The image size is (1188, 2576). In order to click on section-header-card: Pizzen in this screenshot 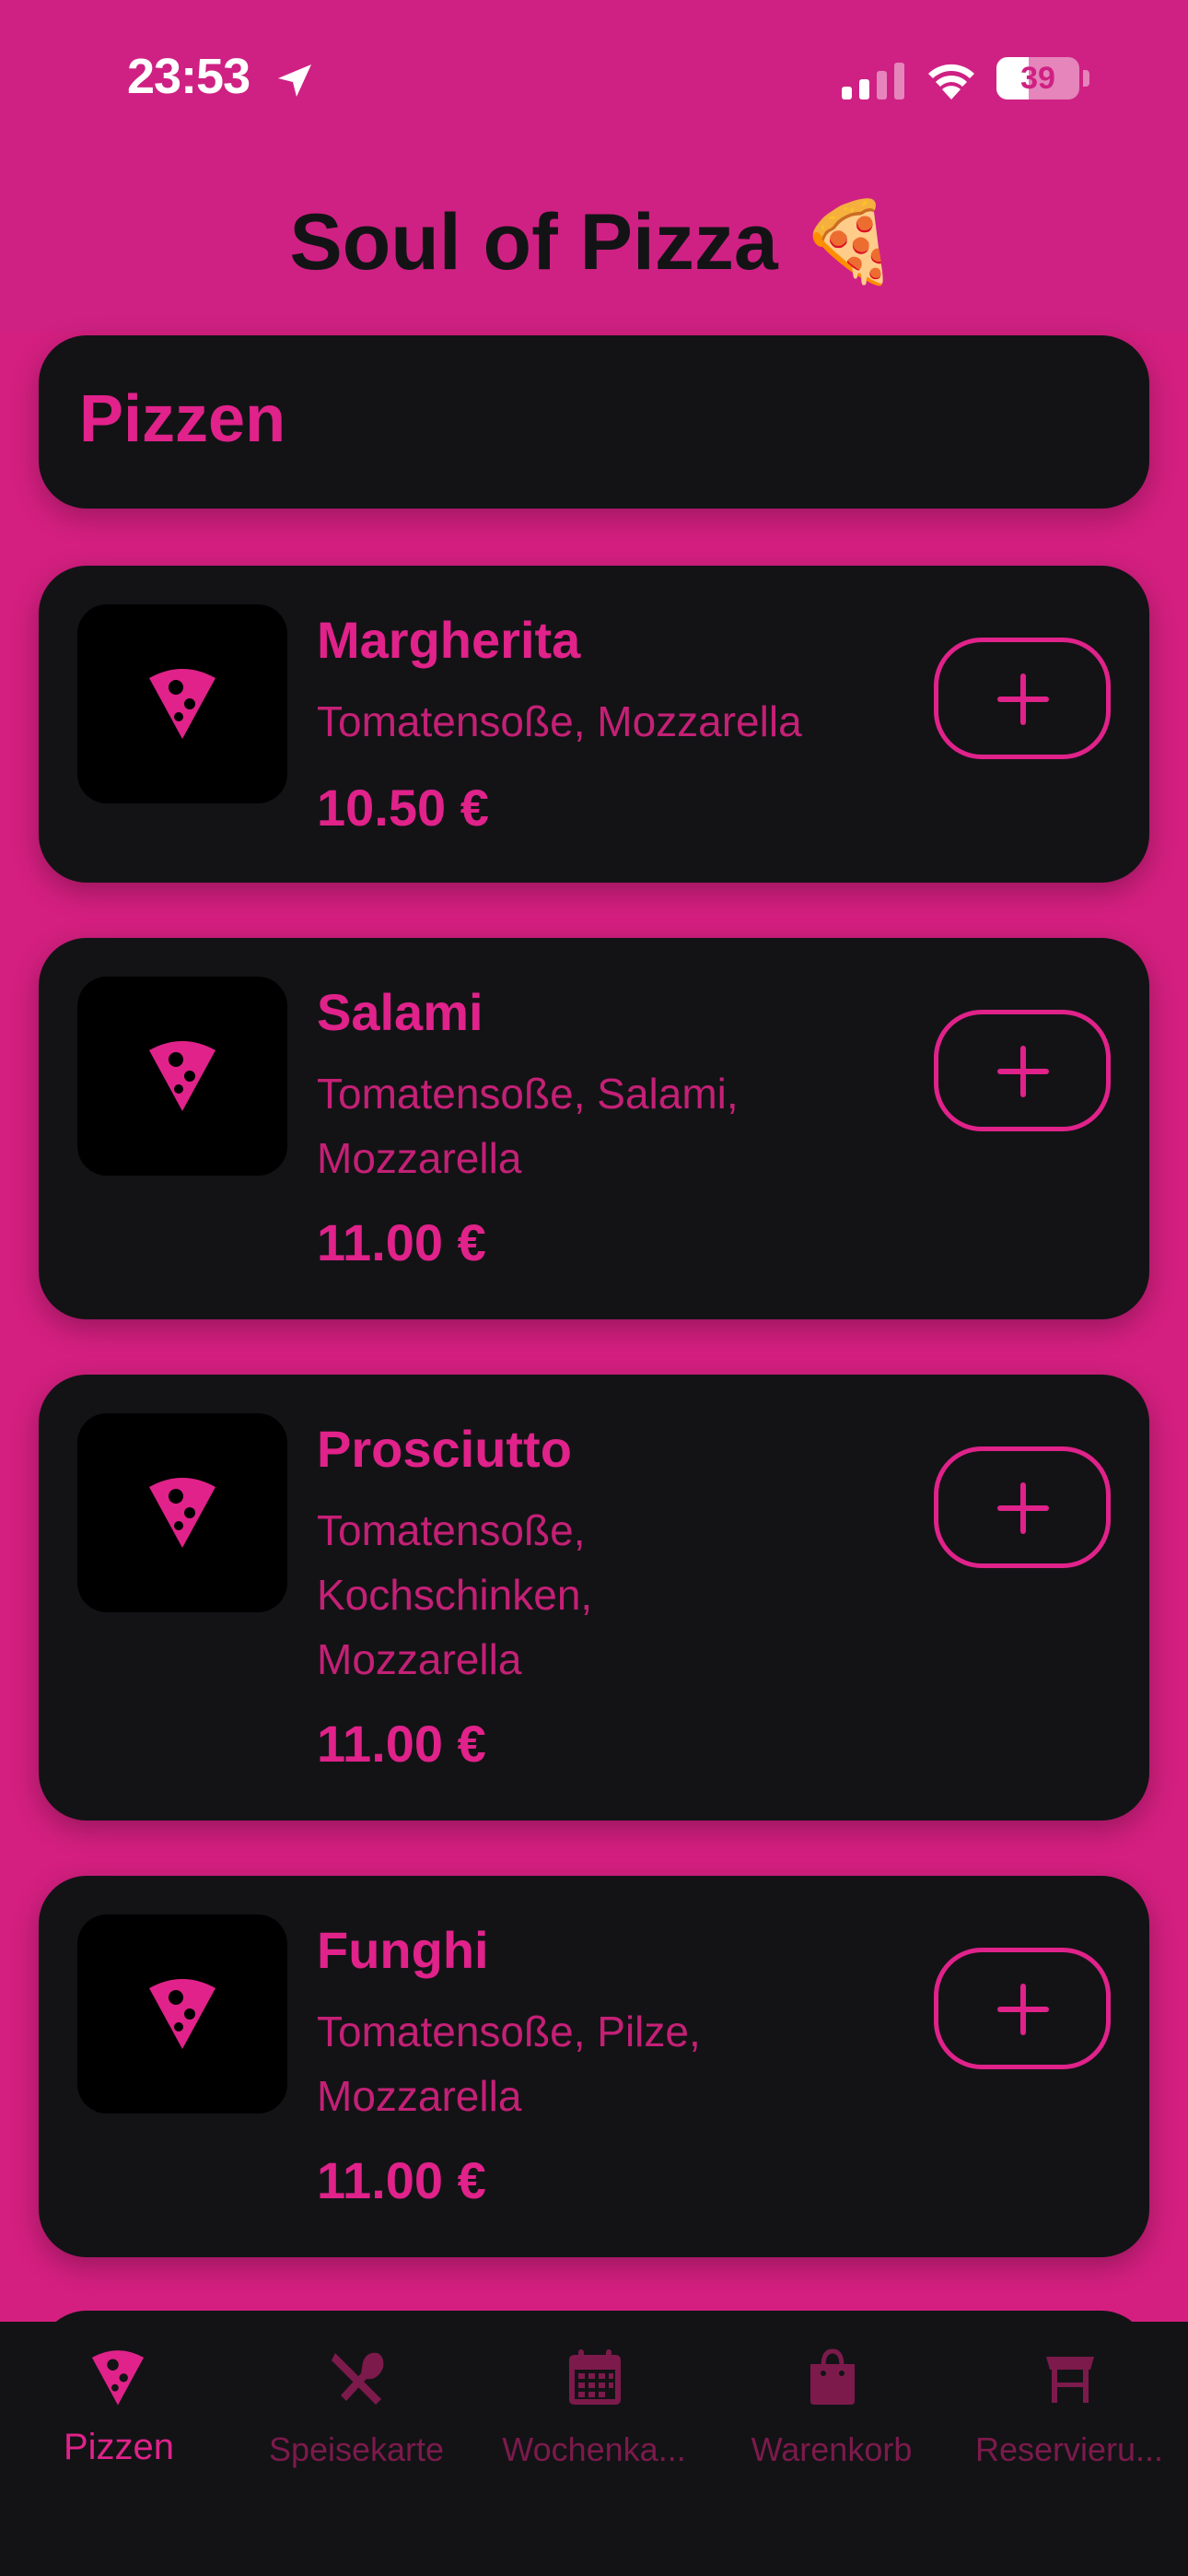, I will do `click(594, 422)`.